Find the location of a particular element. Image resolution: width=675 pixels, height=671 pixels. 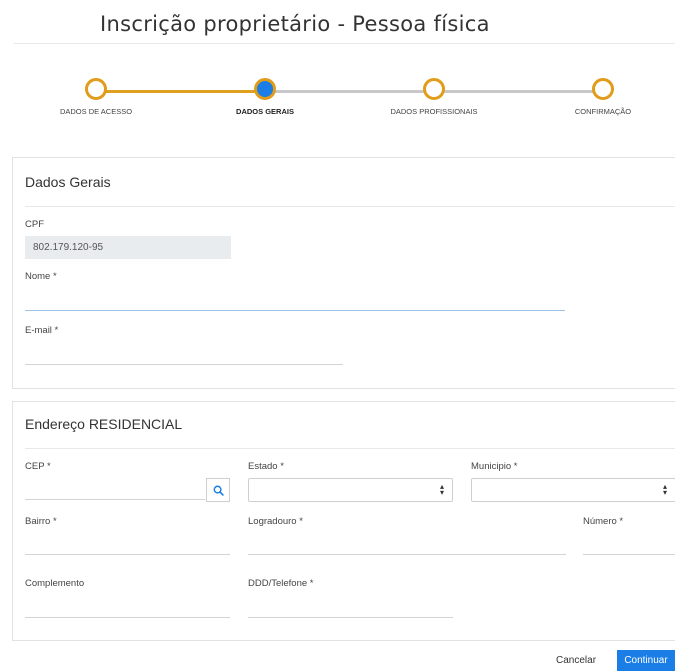

complemento-field is located at coordinates (127, 607).